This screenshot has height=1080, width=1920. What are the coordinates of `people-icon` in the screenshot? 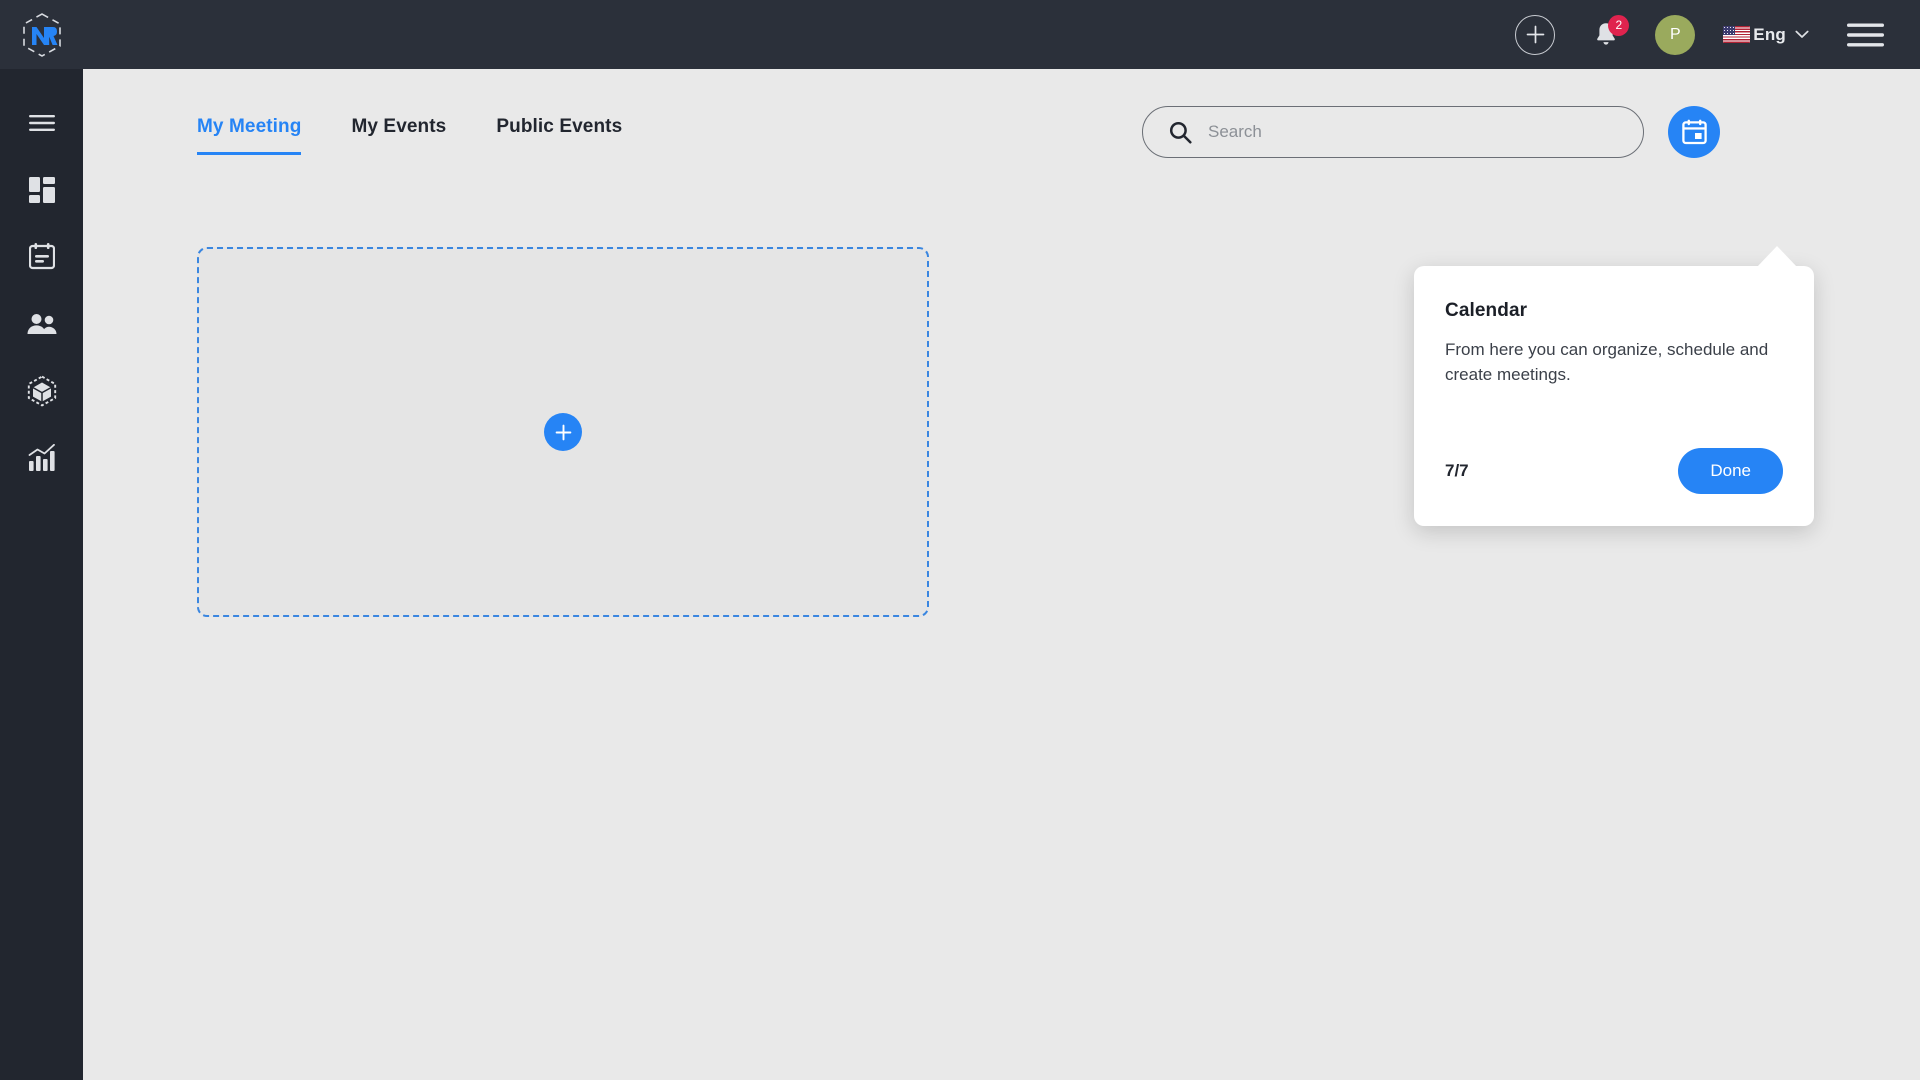 It's located at (41, 323).